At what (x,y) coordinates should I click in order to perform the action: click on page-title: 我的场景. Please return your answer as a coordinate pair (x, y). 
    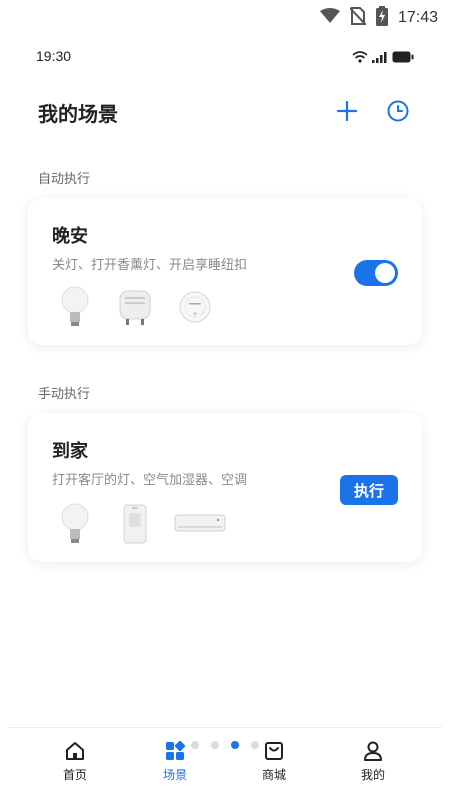
    Looking at the image, I should click on (78, 114).